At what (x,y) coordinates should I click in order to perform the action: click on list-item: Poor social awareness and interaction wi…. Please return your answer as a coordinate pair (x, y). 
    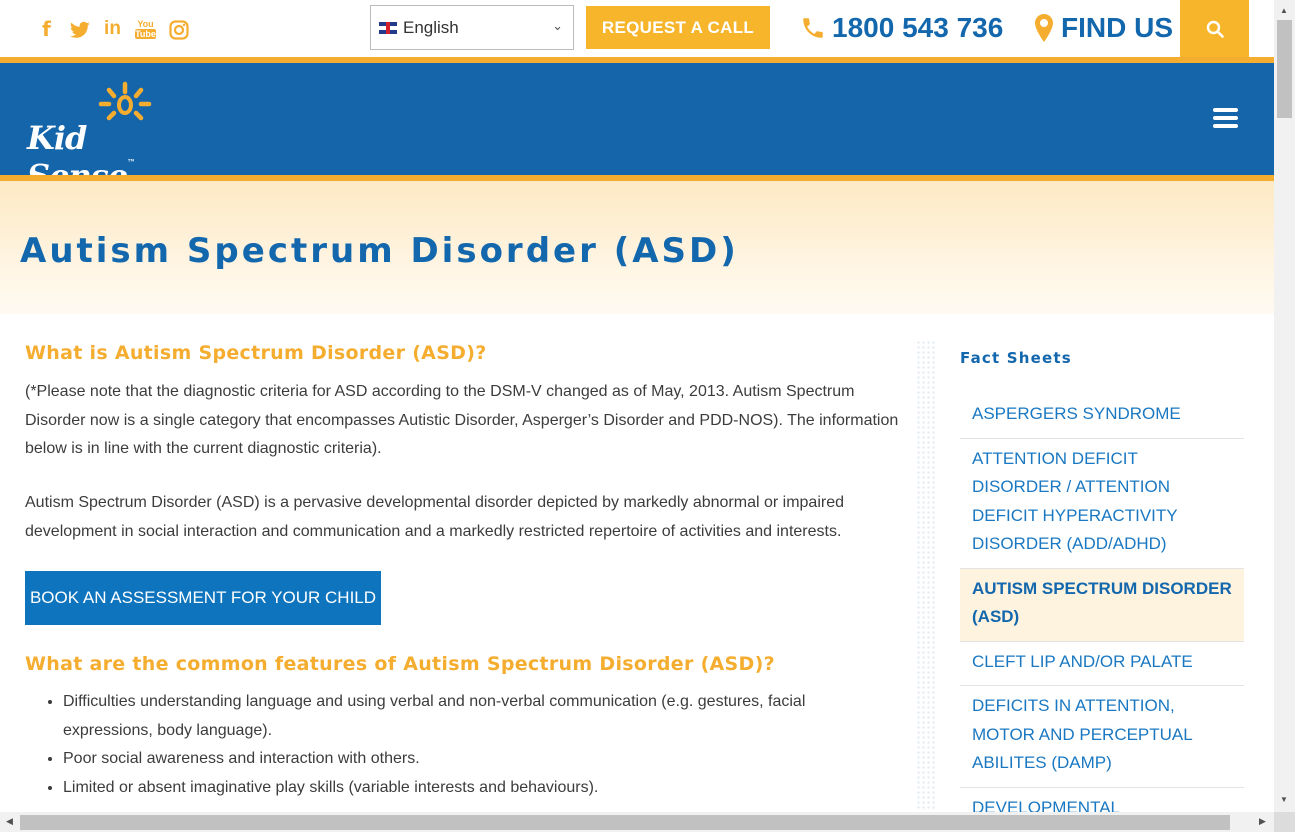
    Looking at the image, I should click on (473, 759).